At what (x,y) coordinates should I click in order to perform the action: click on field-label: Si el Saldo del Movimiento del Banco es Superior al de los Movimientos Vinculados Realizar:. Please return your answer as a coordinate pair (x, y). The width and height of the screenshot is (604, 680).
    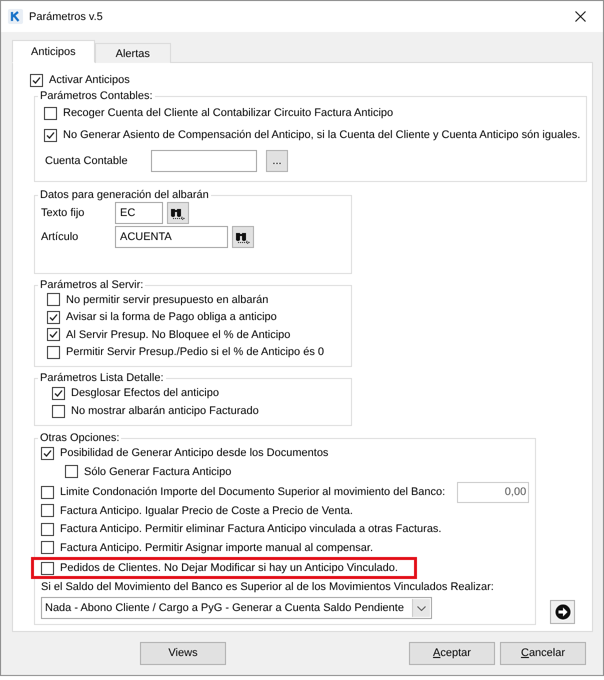
    Looking at the image, I should click on (268, 587).